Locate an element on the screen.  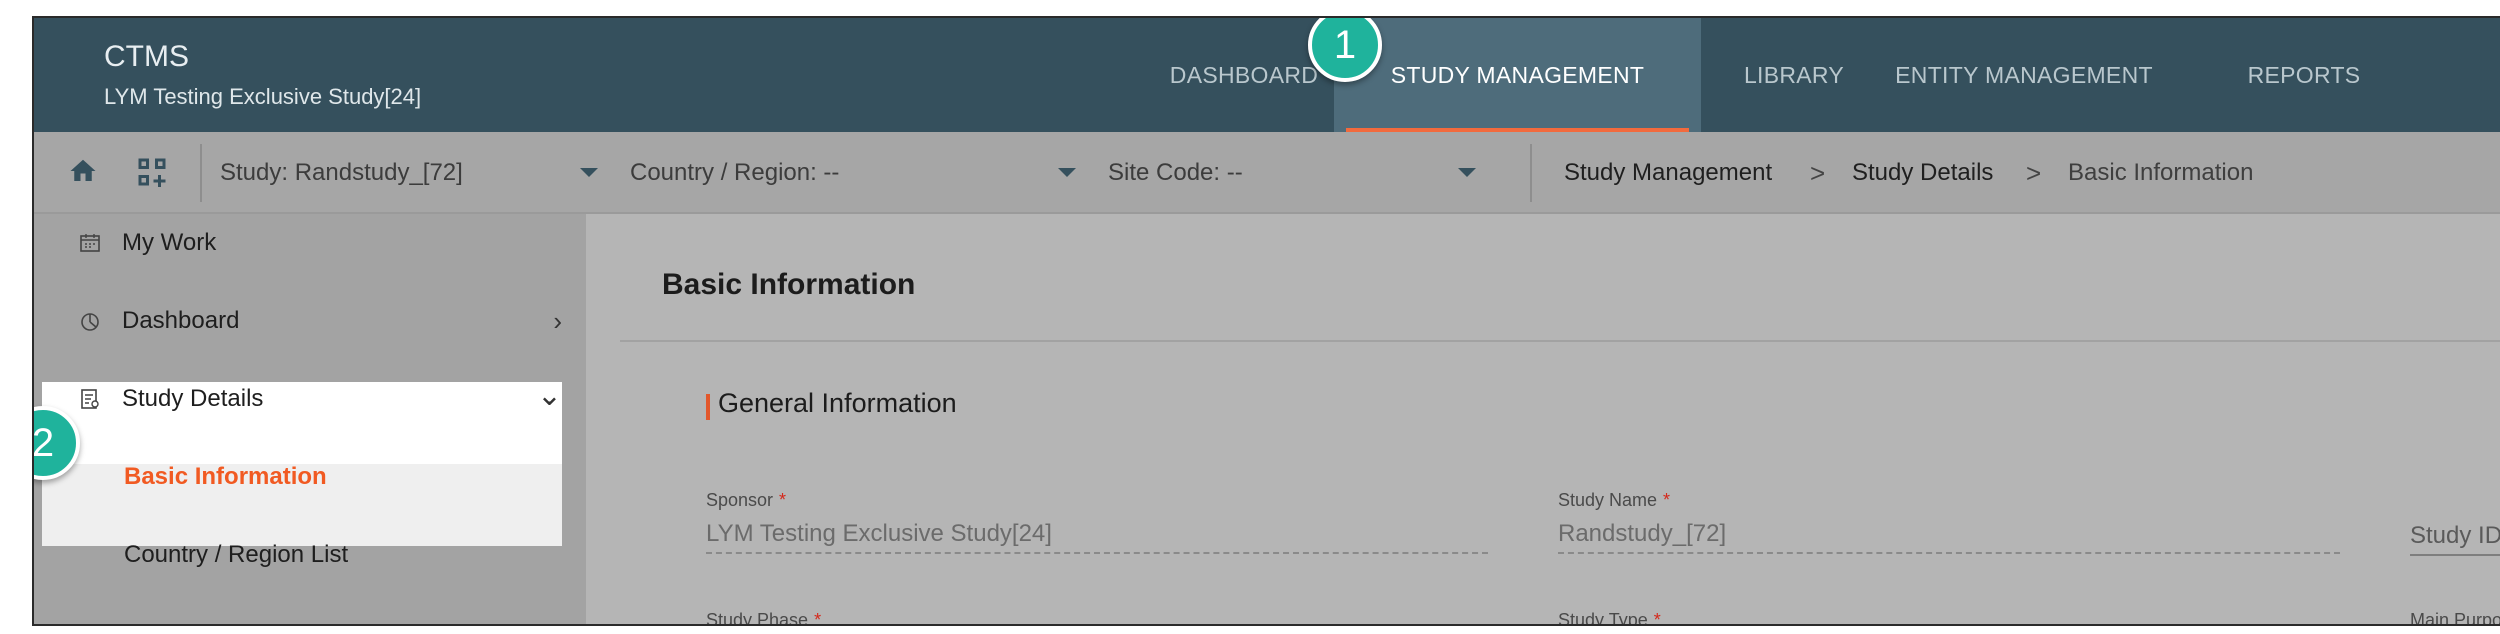
study-phase-label: Study Phase * is located at coordinates (764, 618).